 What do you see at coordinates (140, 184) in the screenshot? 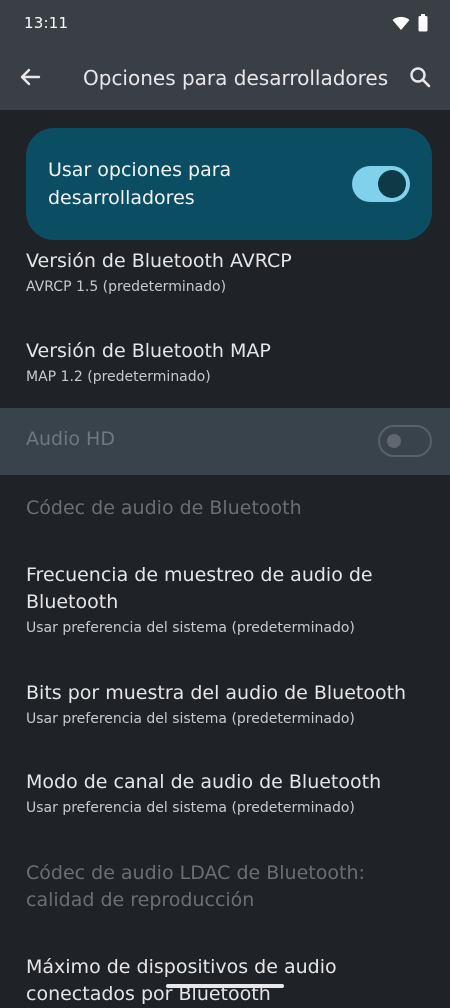
I see `master-switch-label: Usar opciones para desarrolladores` at bounding box center [140, 184].